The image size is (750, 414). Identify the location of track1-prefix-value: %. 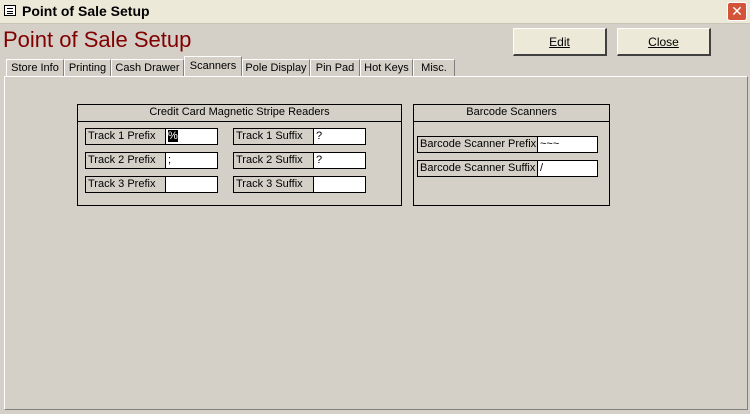
(173, 136).